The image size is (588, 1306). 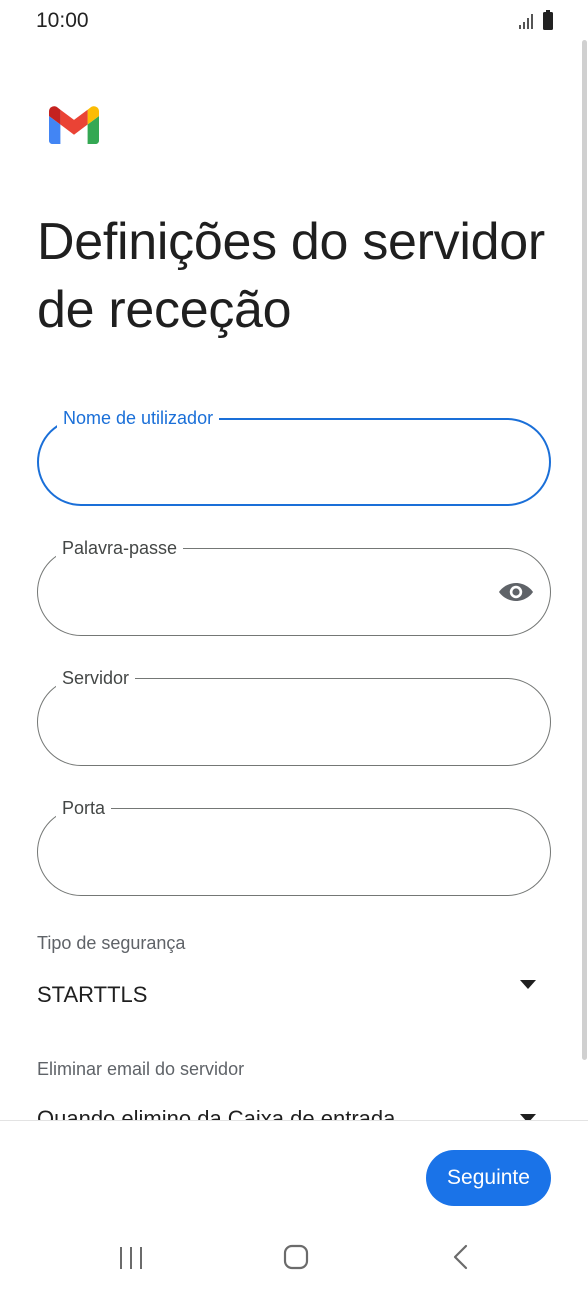 What do you see at coordinates (528, 984) in the screenshot?
I see `dropdown-arrow-icon` at bounding box center [528, 984].